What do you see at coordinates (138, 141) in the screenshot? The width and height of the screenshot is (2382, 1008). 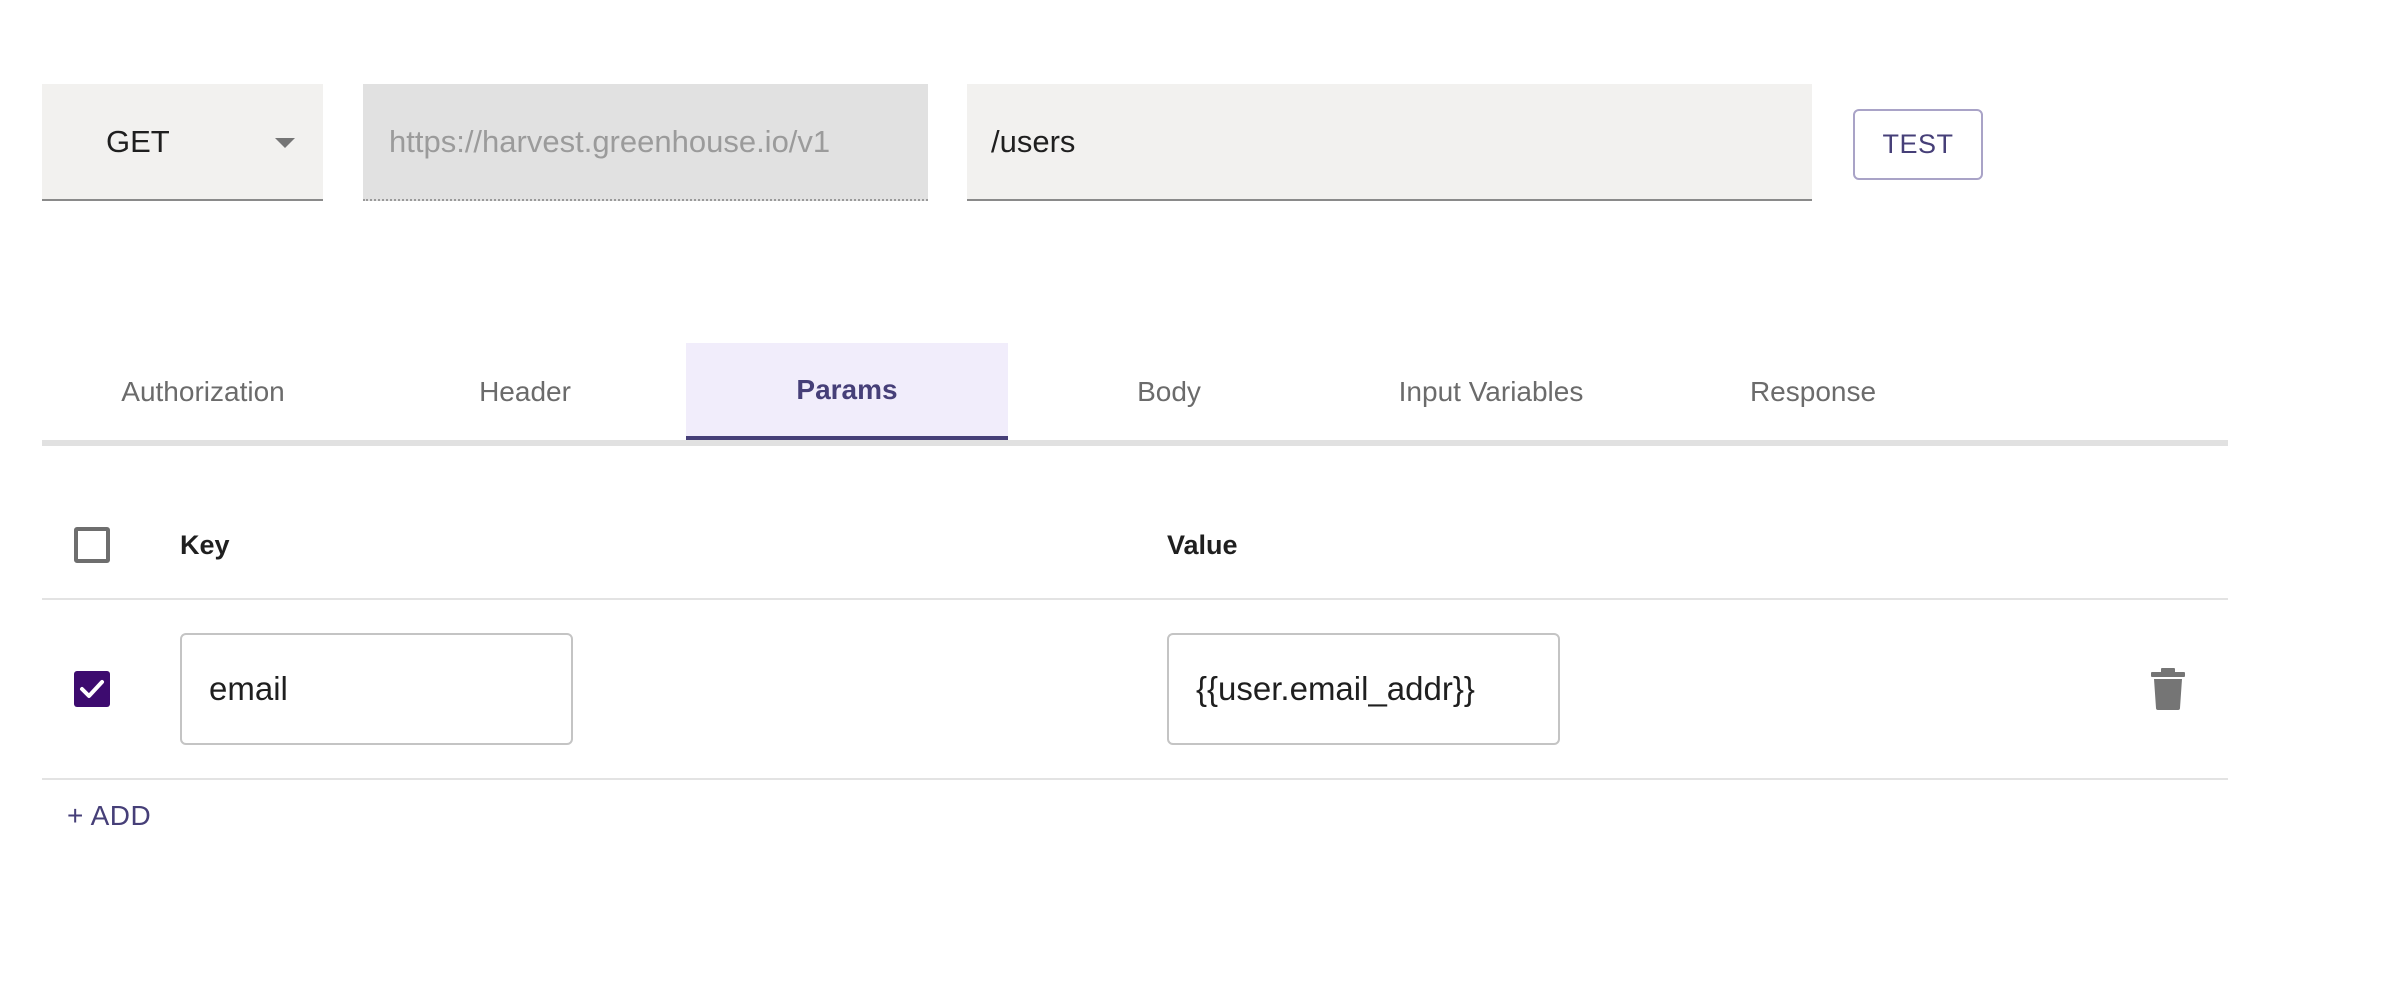 I see `method-value: GET` at bounding box center [138, 141].